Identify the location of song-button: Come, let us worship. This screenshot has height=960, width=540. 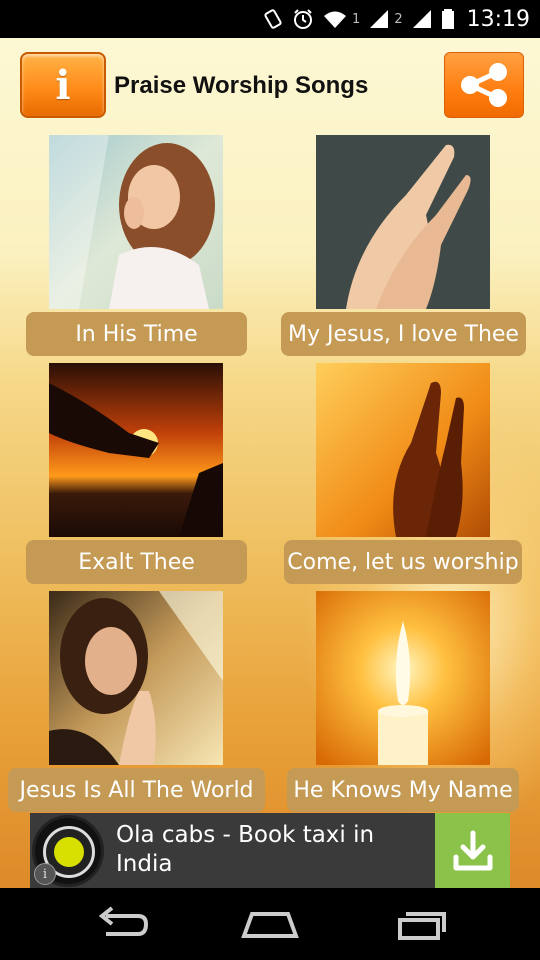
(403, 562).